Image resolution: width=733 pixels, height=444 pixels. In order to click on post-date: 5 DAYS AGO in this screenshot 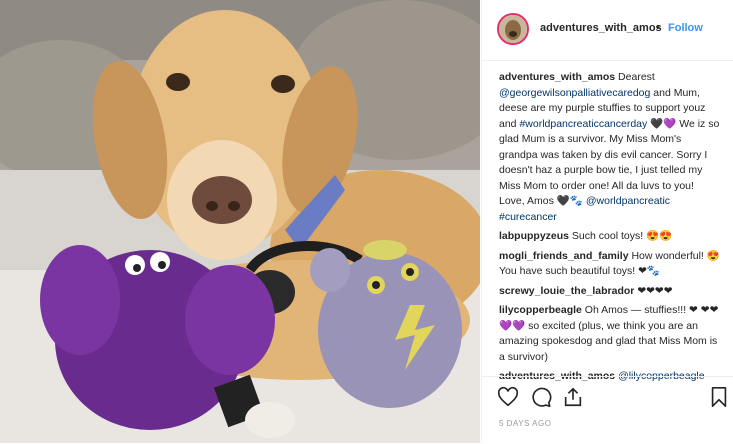, I will do `click(525, 423)`.